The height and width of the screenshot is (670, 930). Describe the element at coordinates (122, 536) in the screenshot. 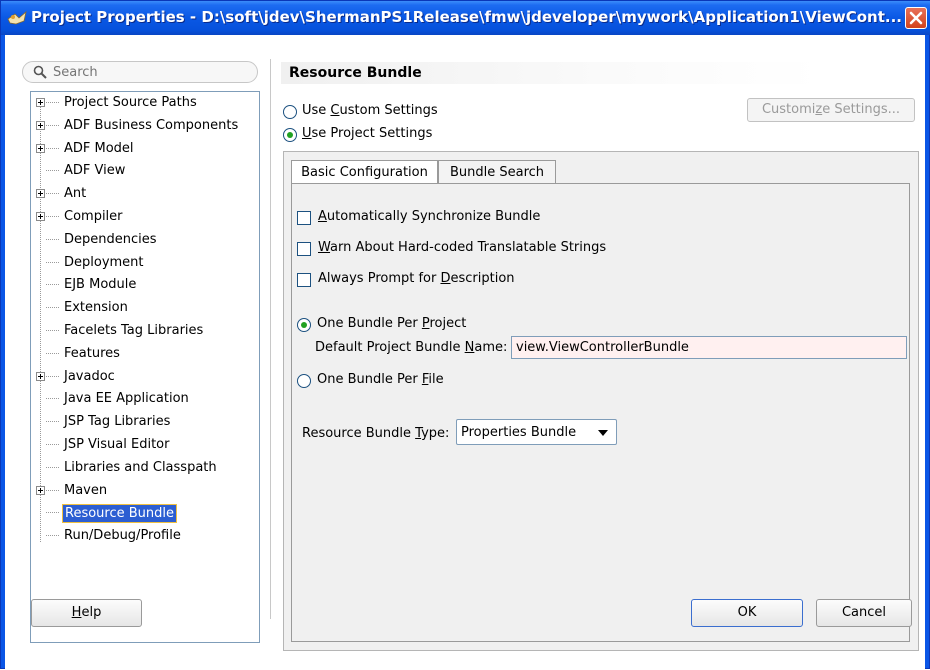

I see `tree-item-label: Run/Debug/Profile` at that location.